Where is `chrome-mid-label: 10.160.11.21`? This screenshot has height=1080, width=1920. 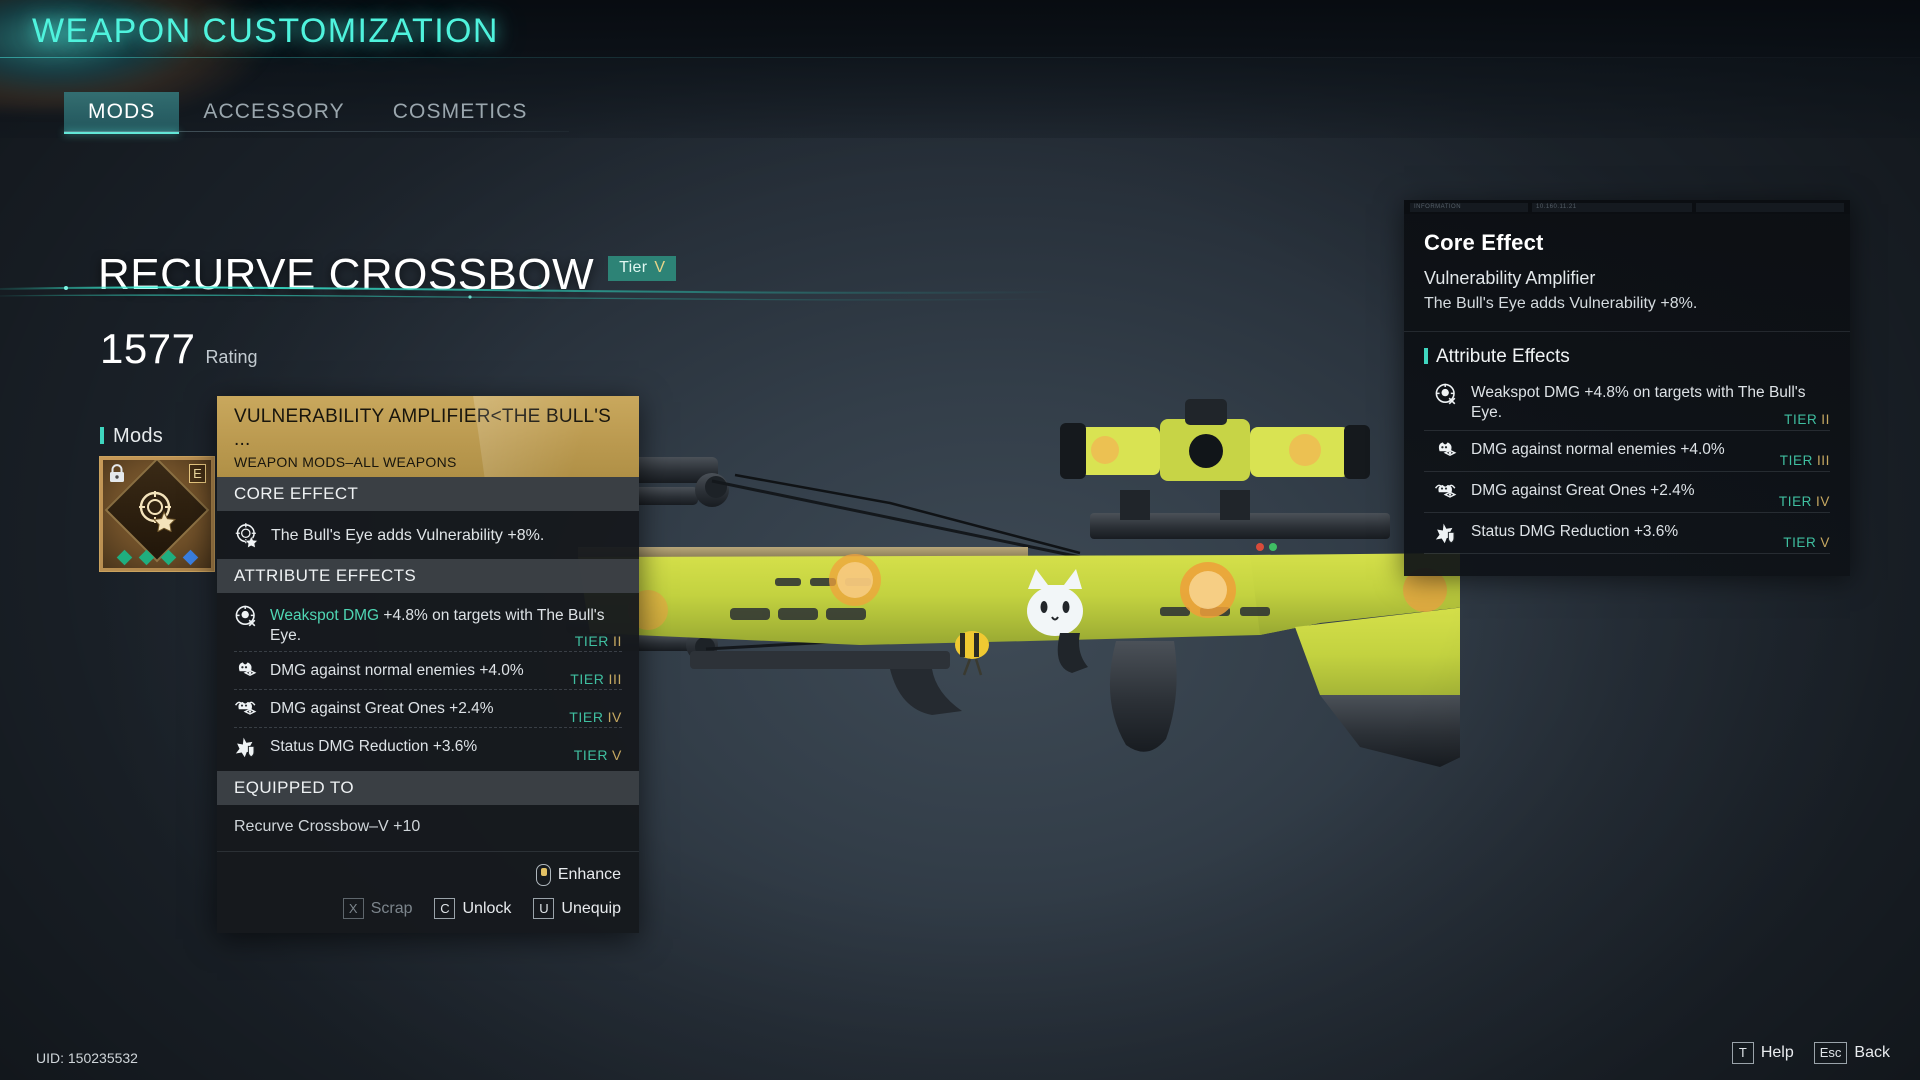
chrome-mid-label: 10.160.11.21 is located at coordinates (1612, 207).